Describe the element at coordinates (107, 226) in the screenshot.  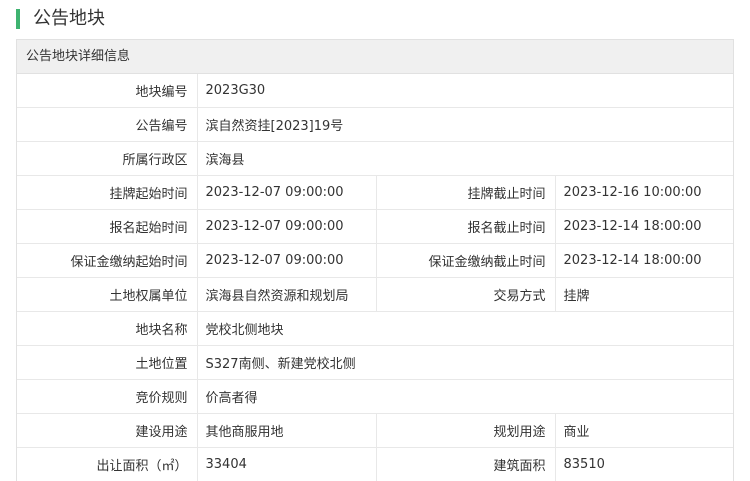
I see `signup-start-label: 报名起始时间` at that location.